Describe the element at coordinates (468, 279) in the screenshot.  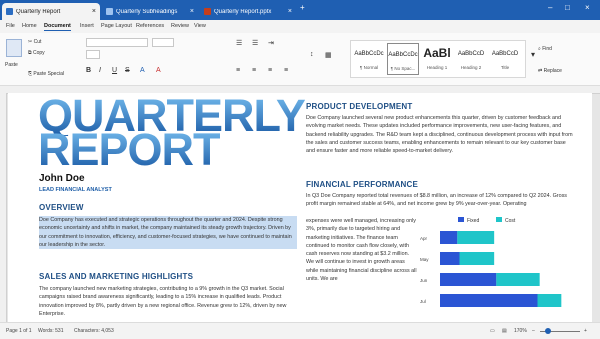
I see `bar-fixed-jun` at that location.